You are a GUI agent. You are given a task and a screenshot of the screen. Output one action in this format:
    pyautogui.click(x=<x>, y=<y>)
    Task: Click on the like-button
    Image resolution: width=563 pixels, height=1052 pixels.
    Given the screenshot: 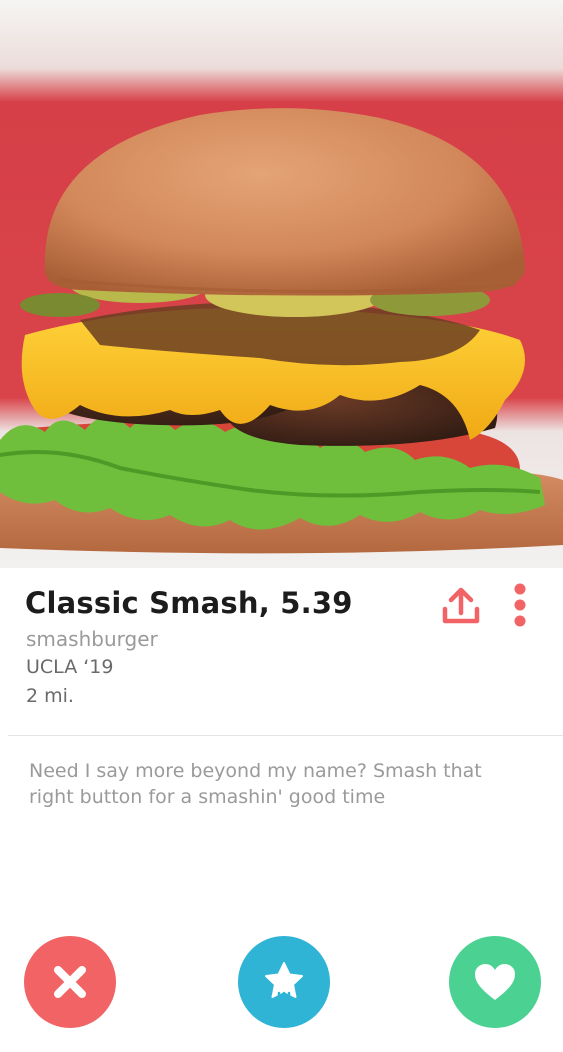 What is the action you would take?
    pyautogui.click(x=495, y=982)
    